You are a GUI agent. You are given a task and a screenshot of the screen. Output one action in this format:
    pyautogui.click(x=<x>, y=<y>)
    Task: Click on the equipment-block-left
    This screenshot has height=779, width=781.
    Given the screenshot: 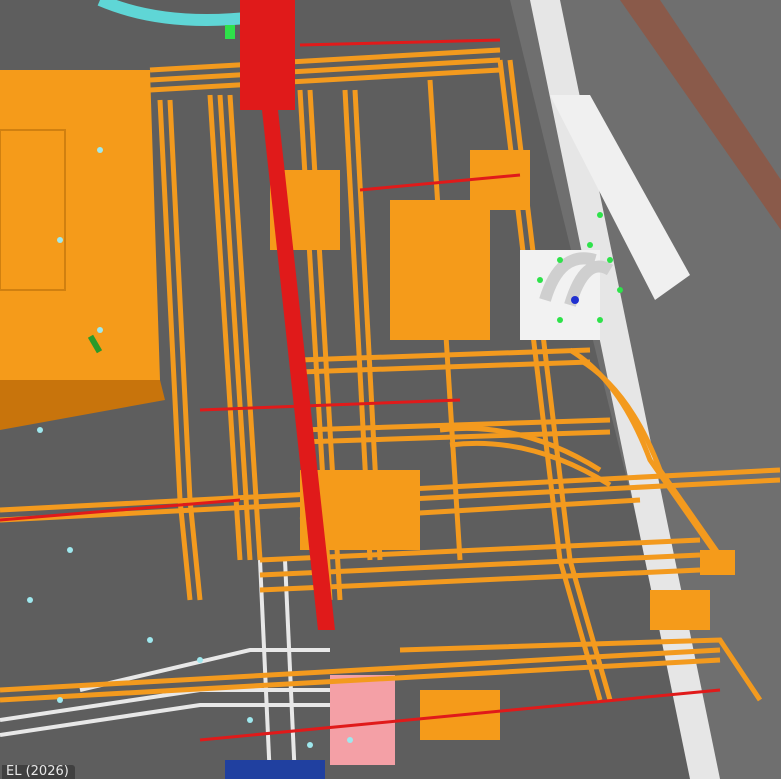 What is the action you would take?
    pyautogui.click(x=80, y=240)
    